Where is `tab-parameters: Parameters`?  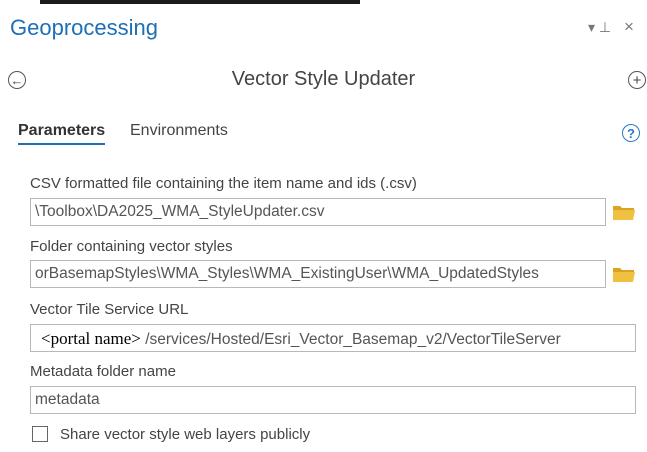 tab-parameters: Parameters is located at coordinates (62, 133).